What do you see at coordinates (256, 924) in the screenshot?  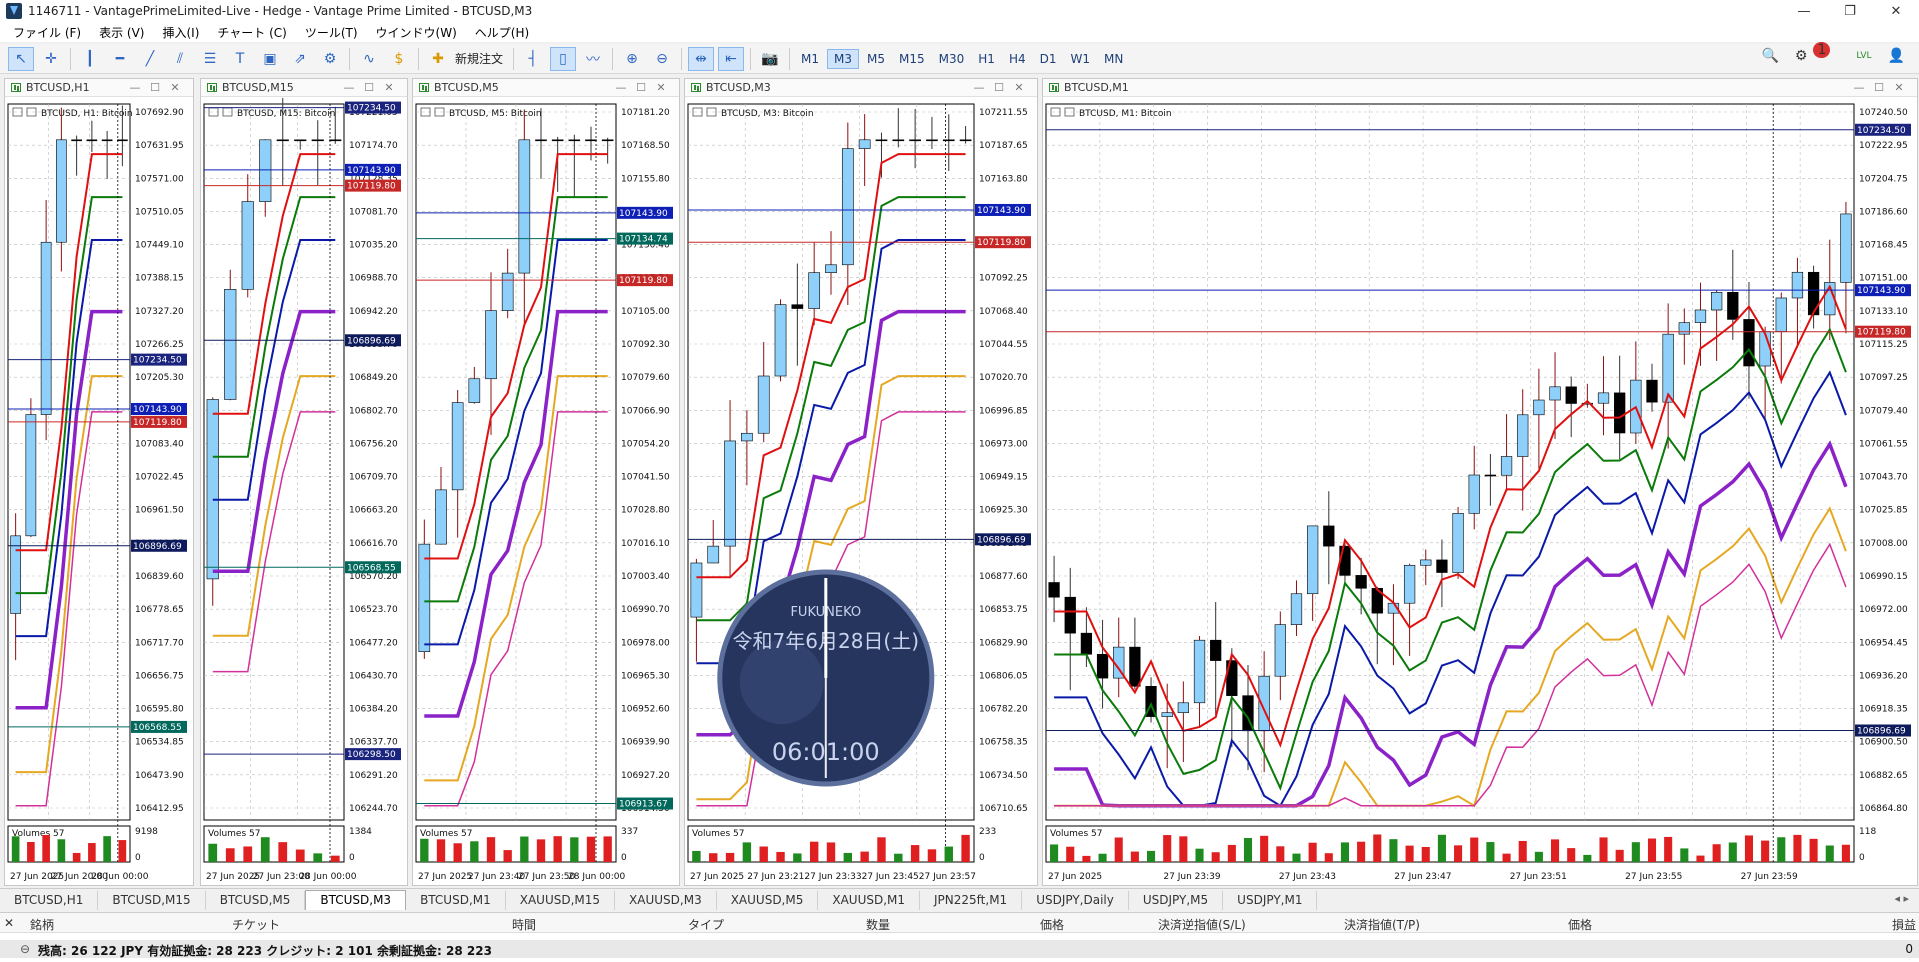 I see `col-ticket: チケット` at bounding box center [256, 924].